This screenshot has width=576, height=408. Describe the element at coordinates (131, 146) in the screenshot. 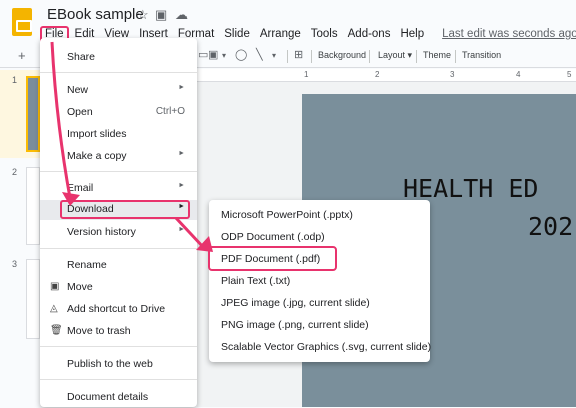

I see `annotation-arrows` at that location.